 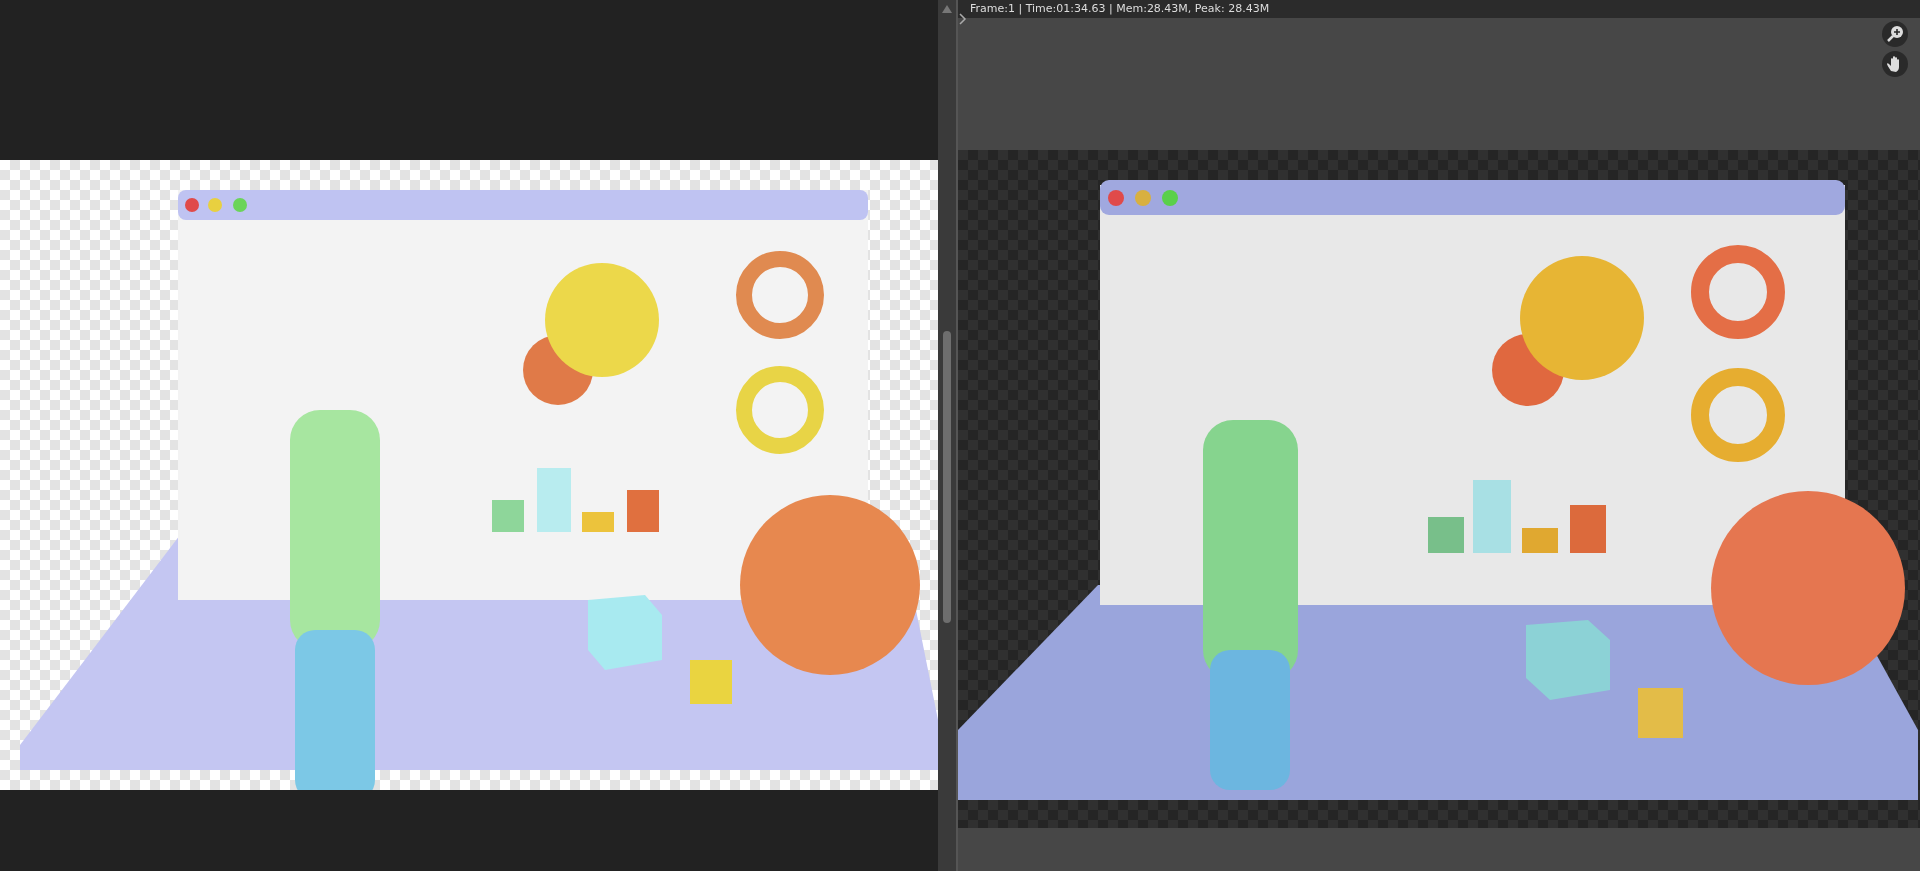 What do you see at coordinates (1120, 8) in the screenshot?
I see `render-status-text: Frame:1 | Time:01:34.63 | Mem:28.43M, Peak: 28.43M` at bounding box center [1120, 8].